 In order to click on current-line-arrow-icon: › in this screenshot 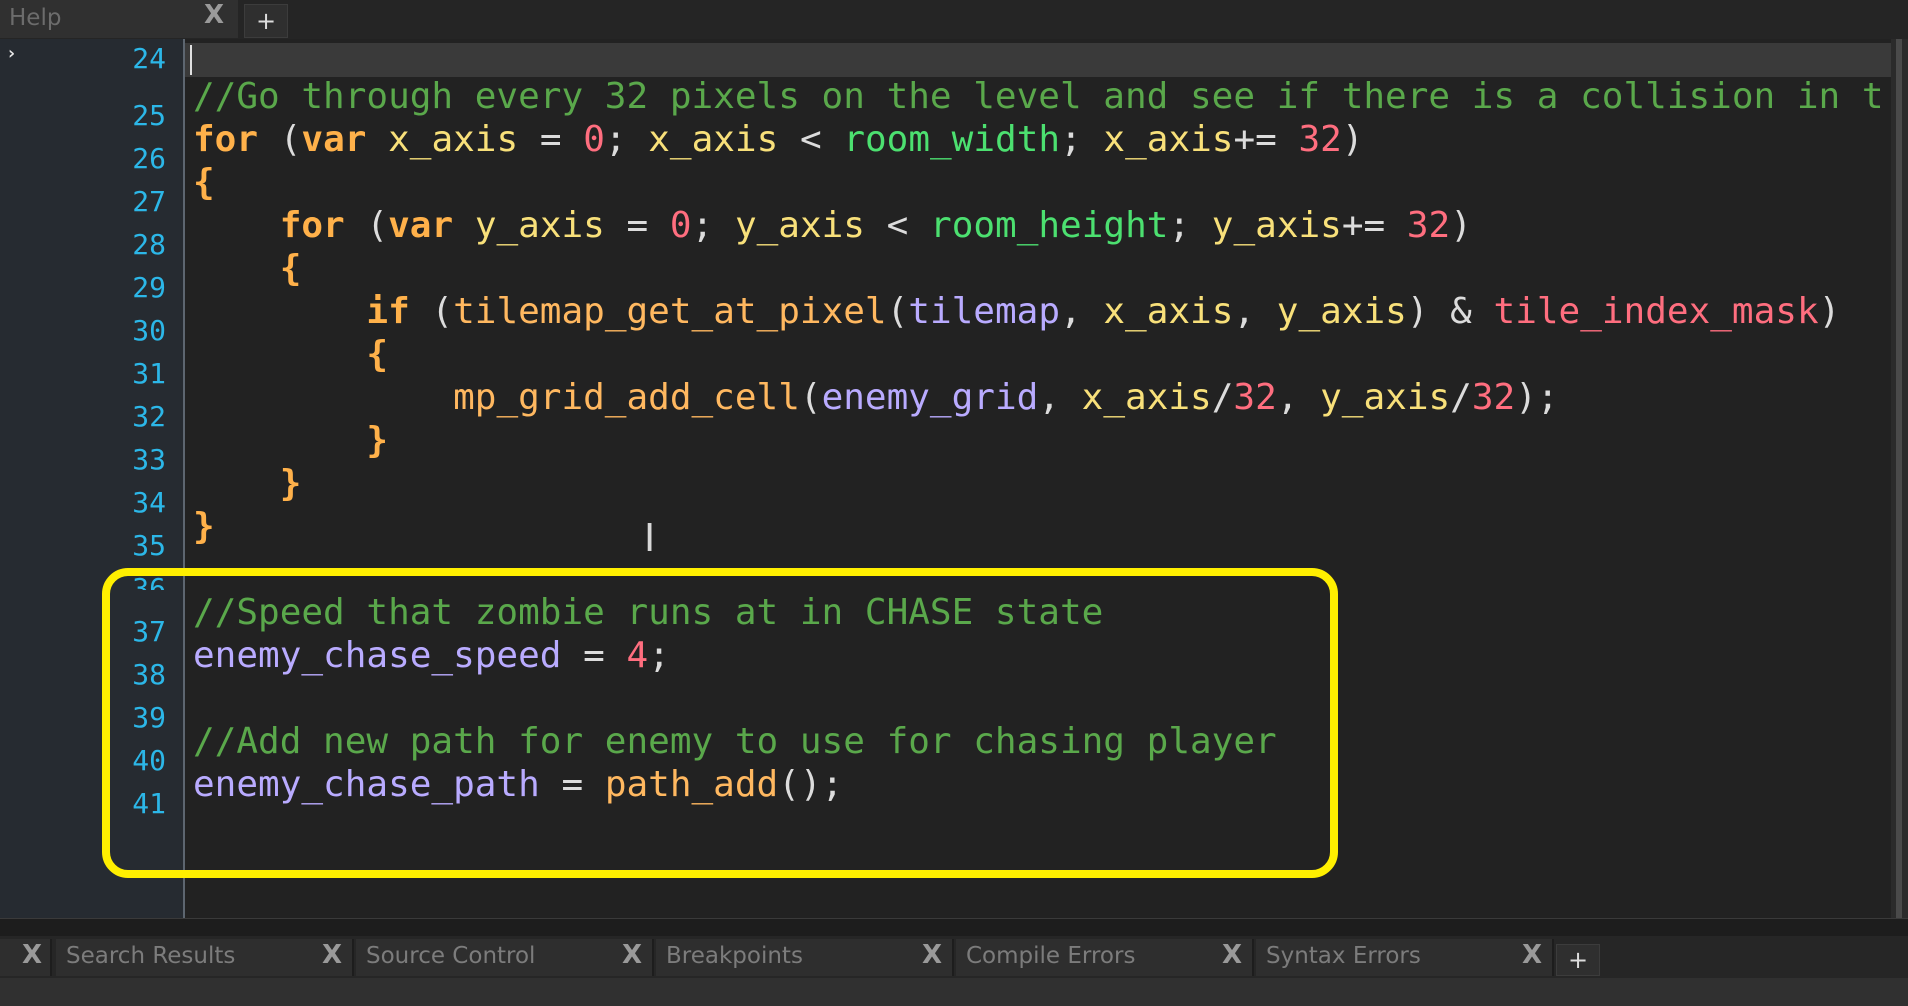, I will do `click(11, 53)`.